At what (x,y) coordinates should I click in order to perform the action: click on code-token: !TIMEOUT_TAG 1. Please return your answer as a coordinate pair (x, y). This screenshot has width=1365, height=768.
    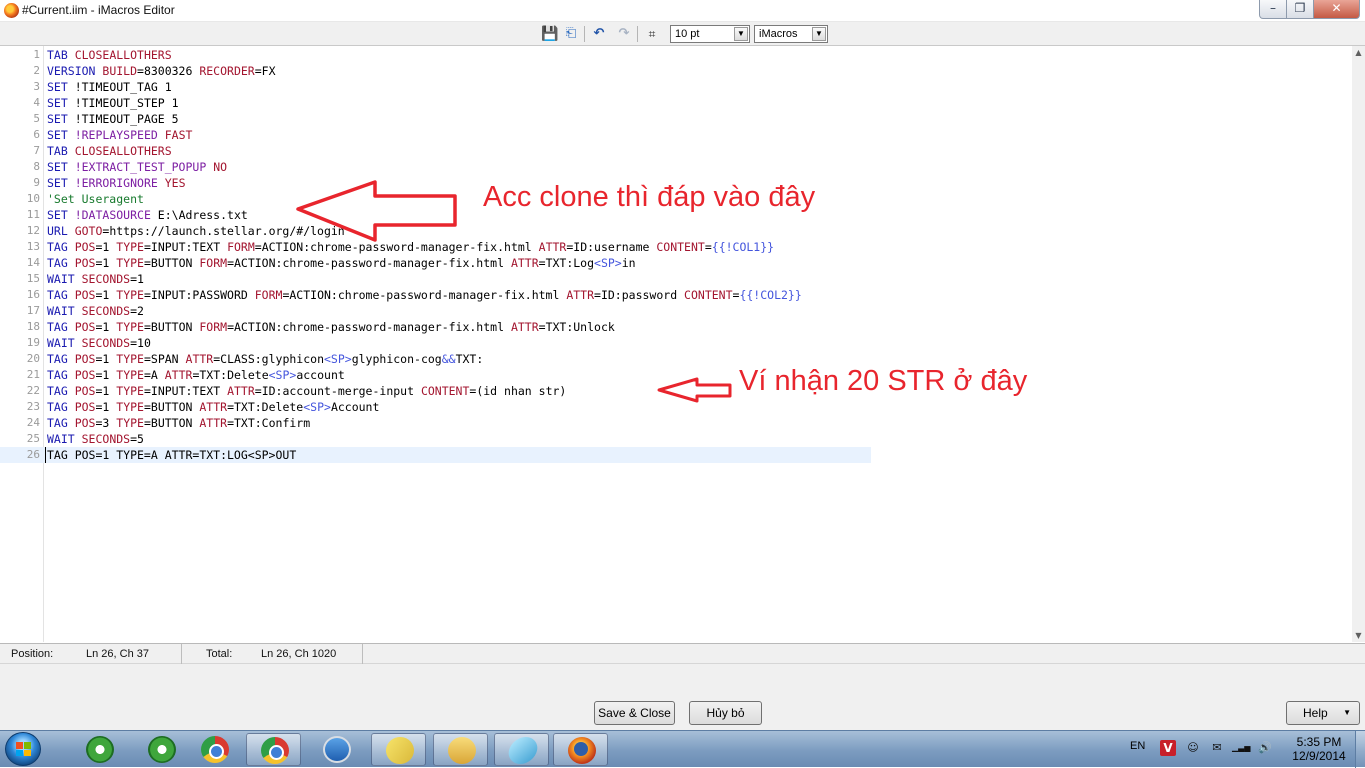
    Looking at the image, I should click on (119, 87).